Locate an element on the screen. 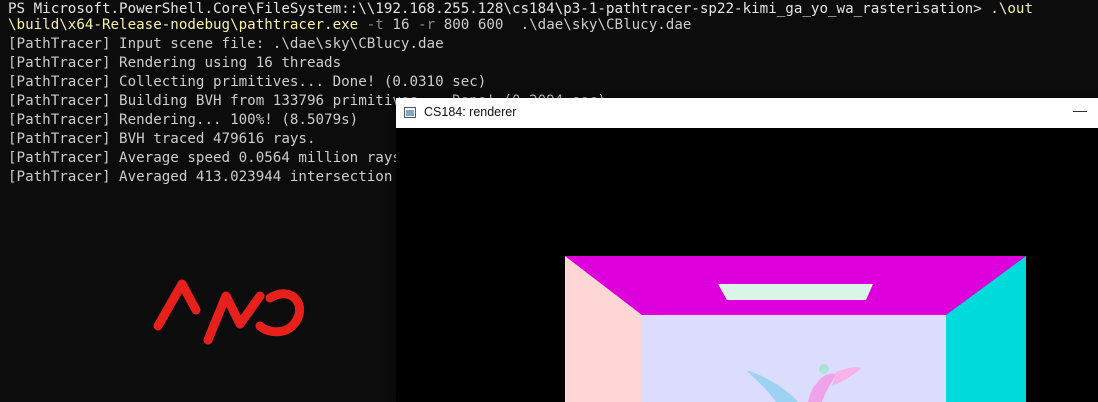 This screenshot has width=1098, height=402. back-wall is located at coordinates (794, 358).